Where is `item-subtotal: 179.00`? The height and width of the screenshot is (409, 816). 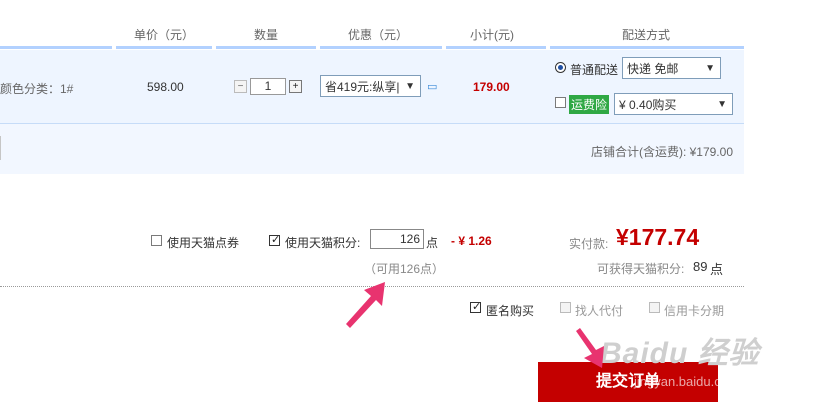 item-subtotal: 179.00 is located at coordinates (491, 87).